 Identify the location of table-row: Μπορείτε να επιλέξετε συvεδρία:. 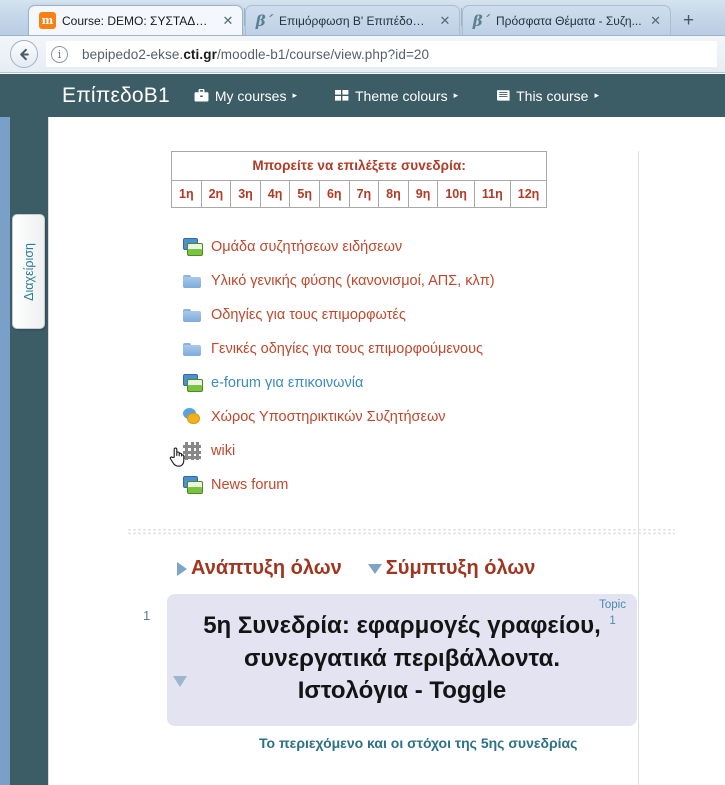
(359, 166).